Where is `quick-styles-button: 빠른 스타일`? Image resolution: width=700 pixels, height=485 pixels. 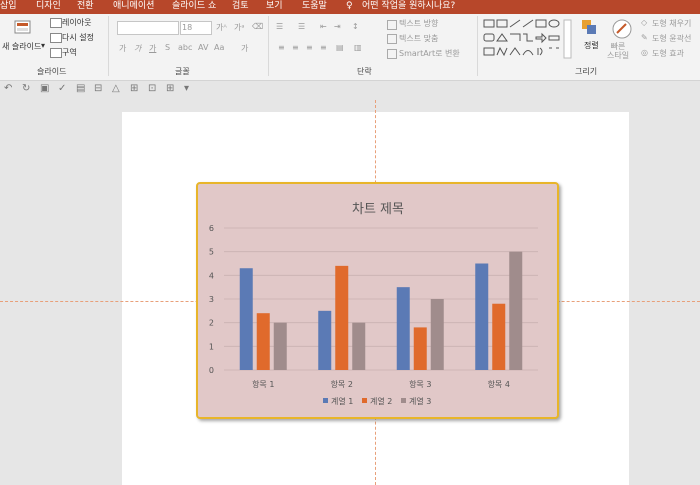
quick-styles-button: 빠른 스타일 is located at coordinates (618, 51).